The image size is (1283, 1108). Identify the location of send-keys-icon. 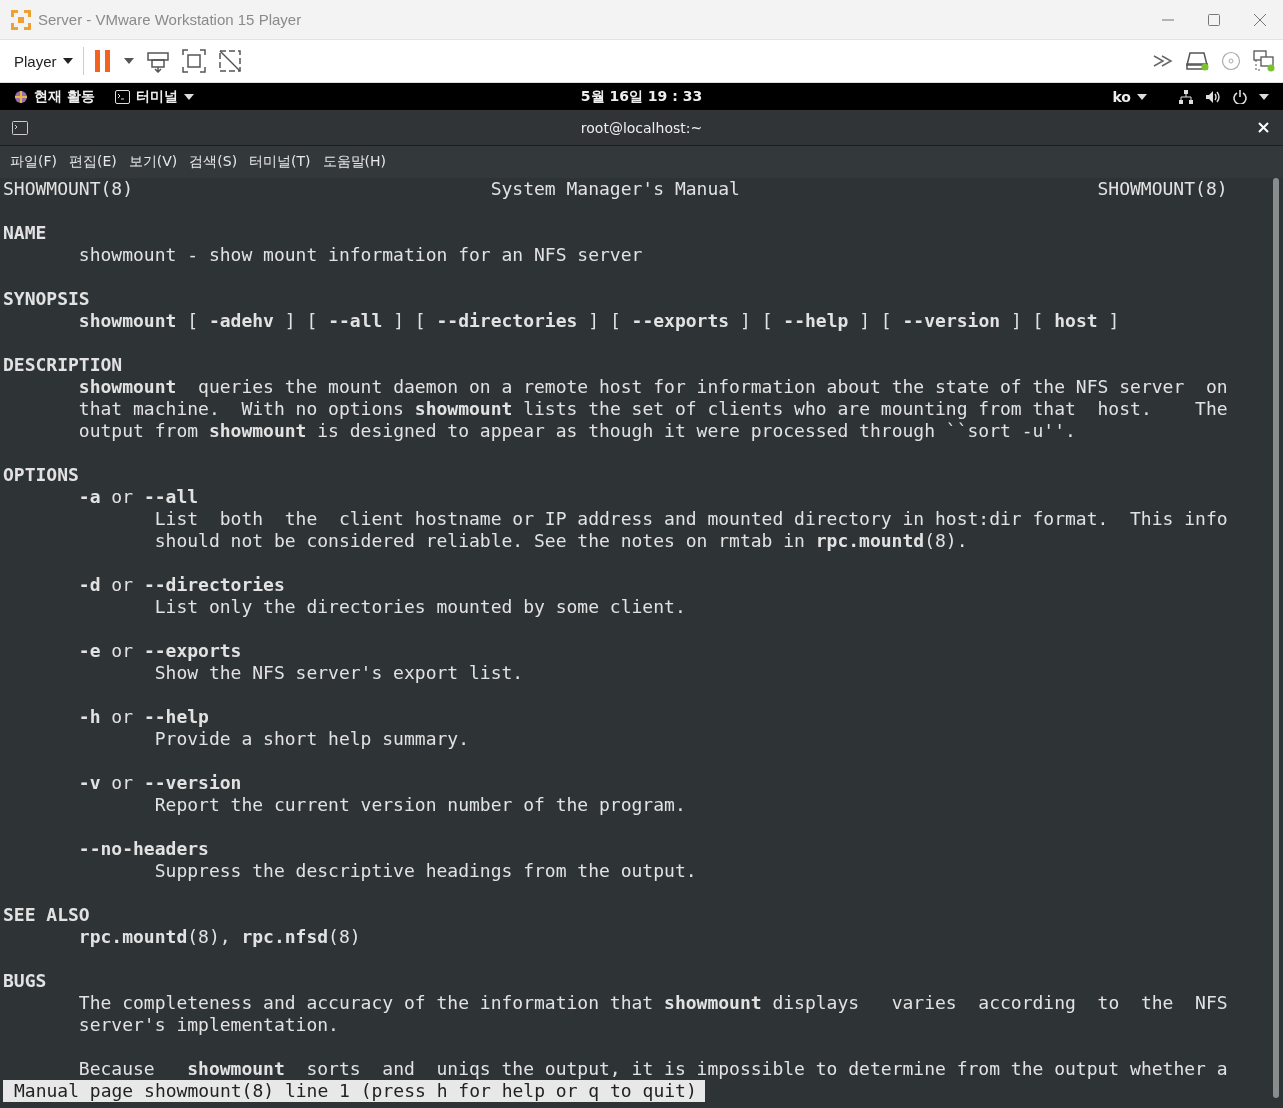
(157, 61).